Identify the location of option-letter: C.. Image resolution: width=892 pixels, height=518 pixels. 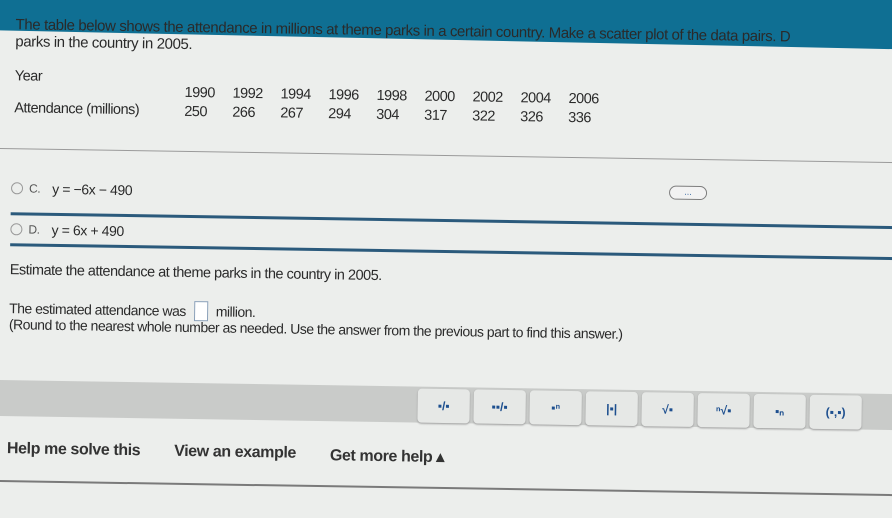
(34, 188).